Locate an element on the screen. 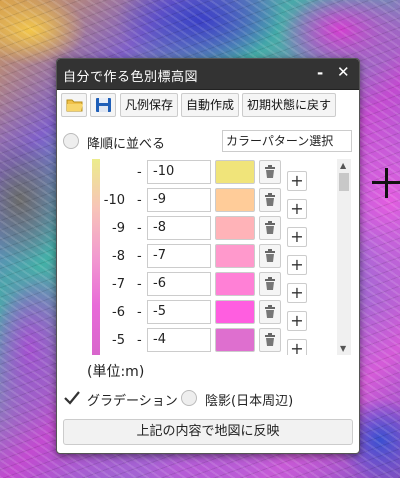 This screenshot has height=478, width=400. row-lower-label: -7 is located at coordinates (118, 284).